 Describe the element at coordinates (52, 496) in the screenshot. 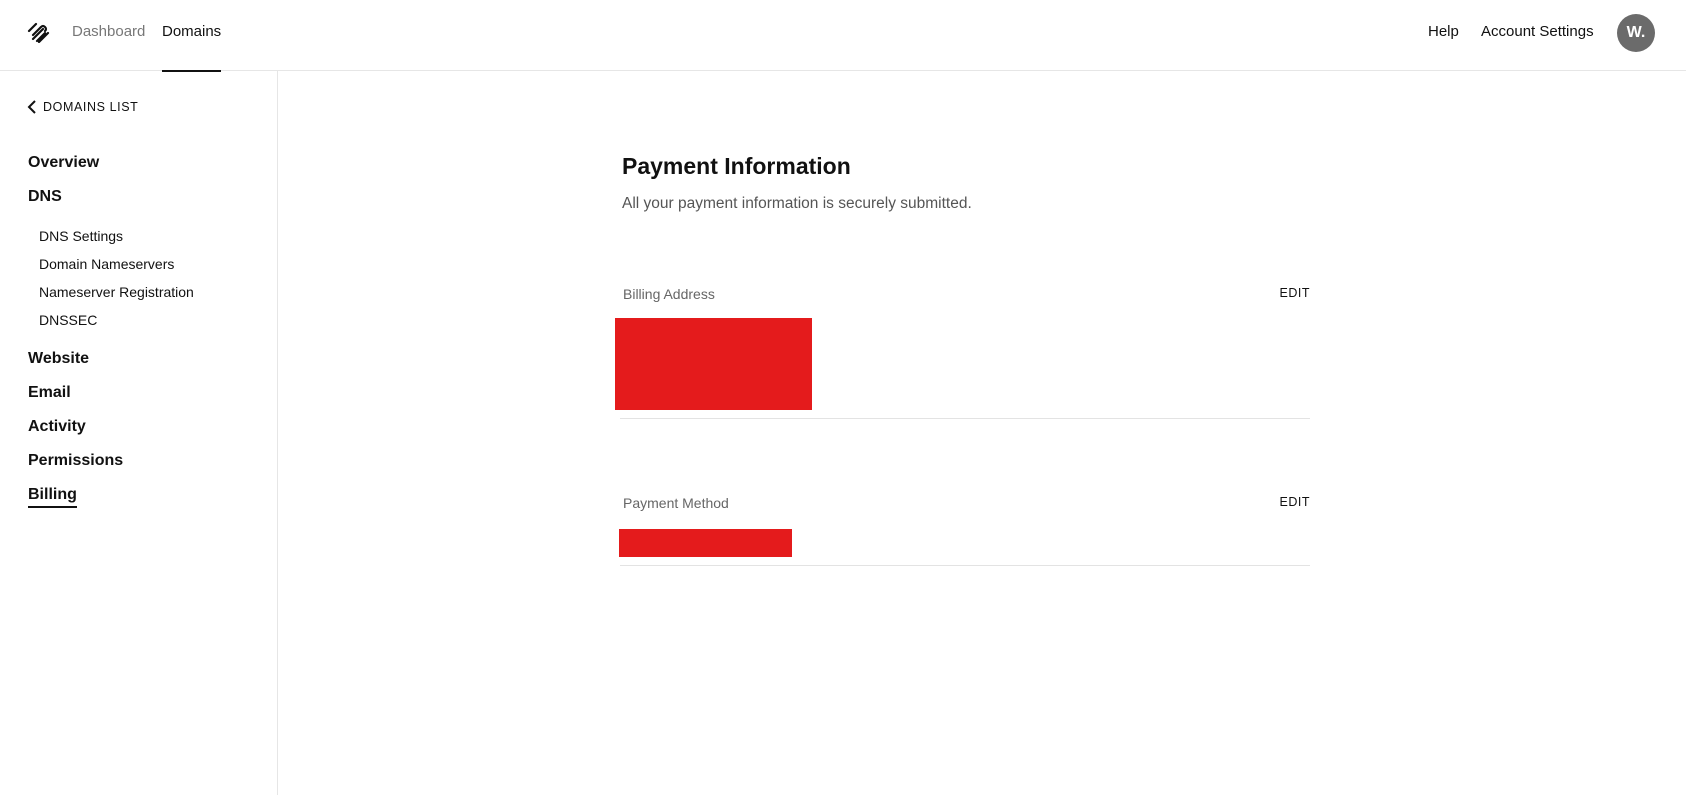

I see `sidebar-item-billing: Billing` at that location.